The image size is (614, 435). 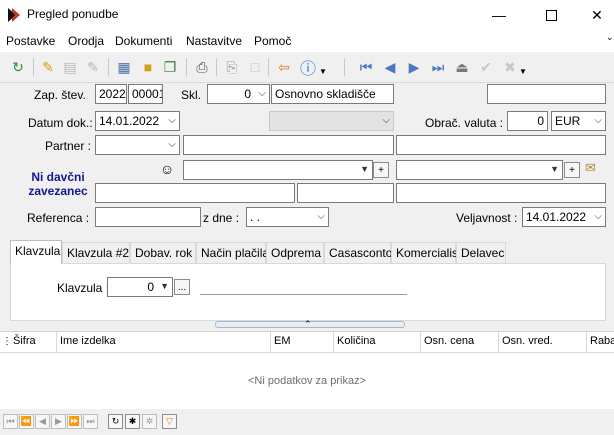 What do you see at coordinates (148, 217) in the screenshot?
I see `referenca-field` at bounding box center [148, 217].